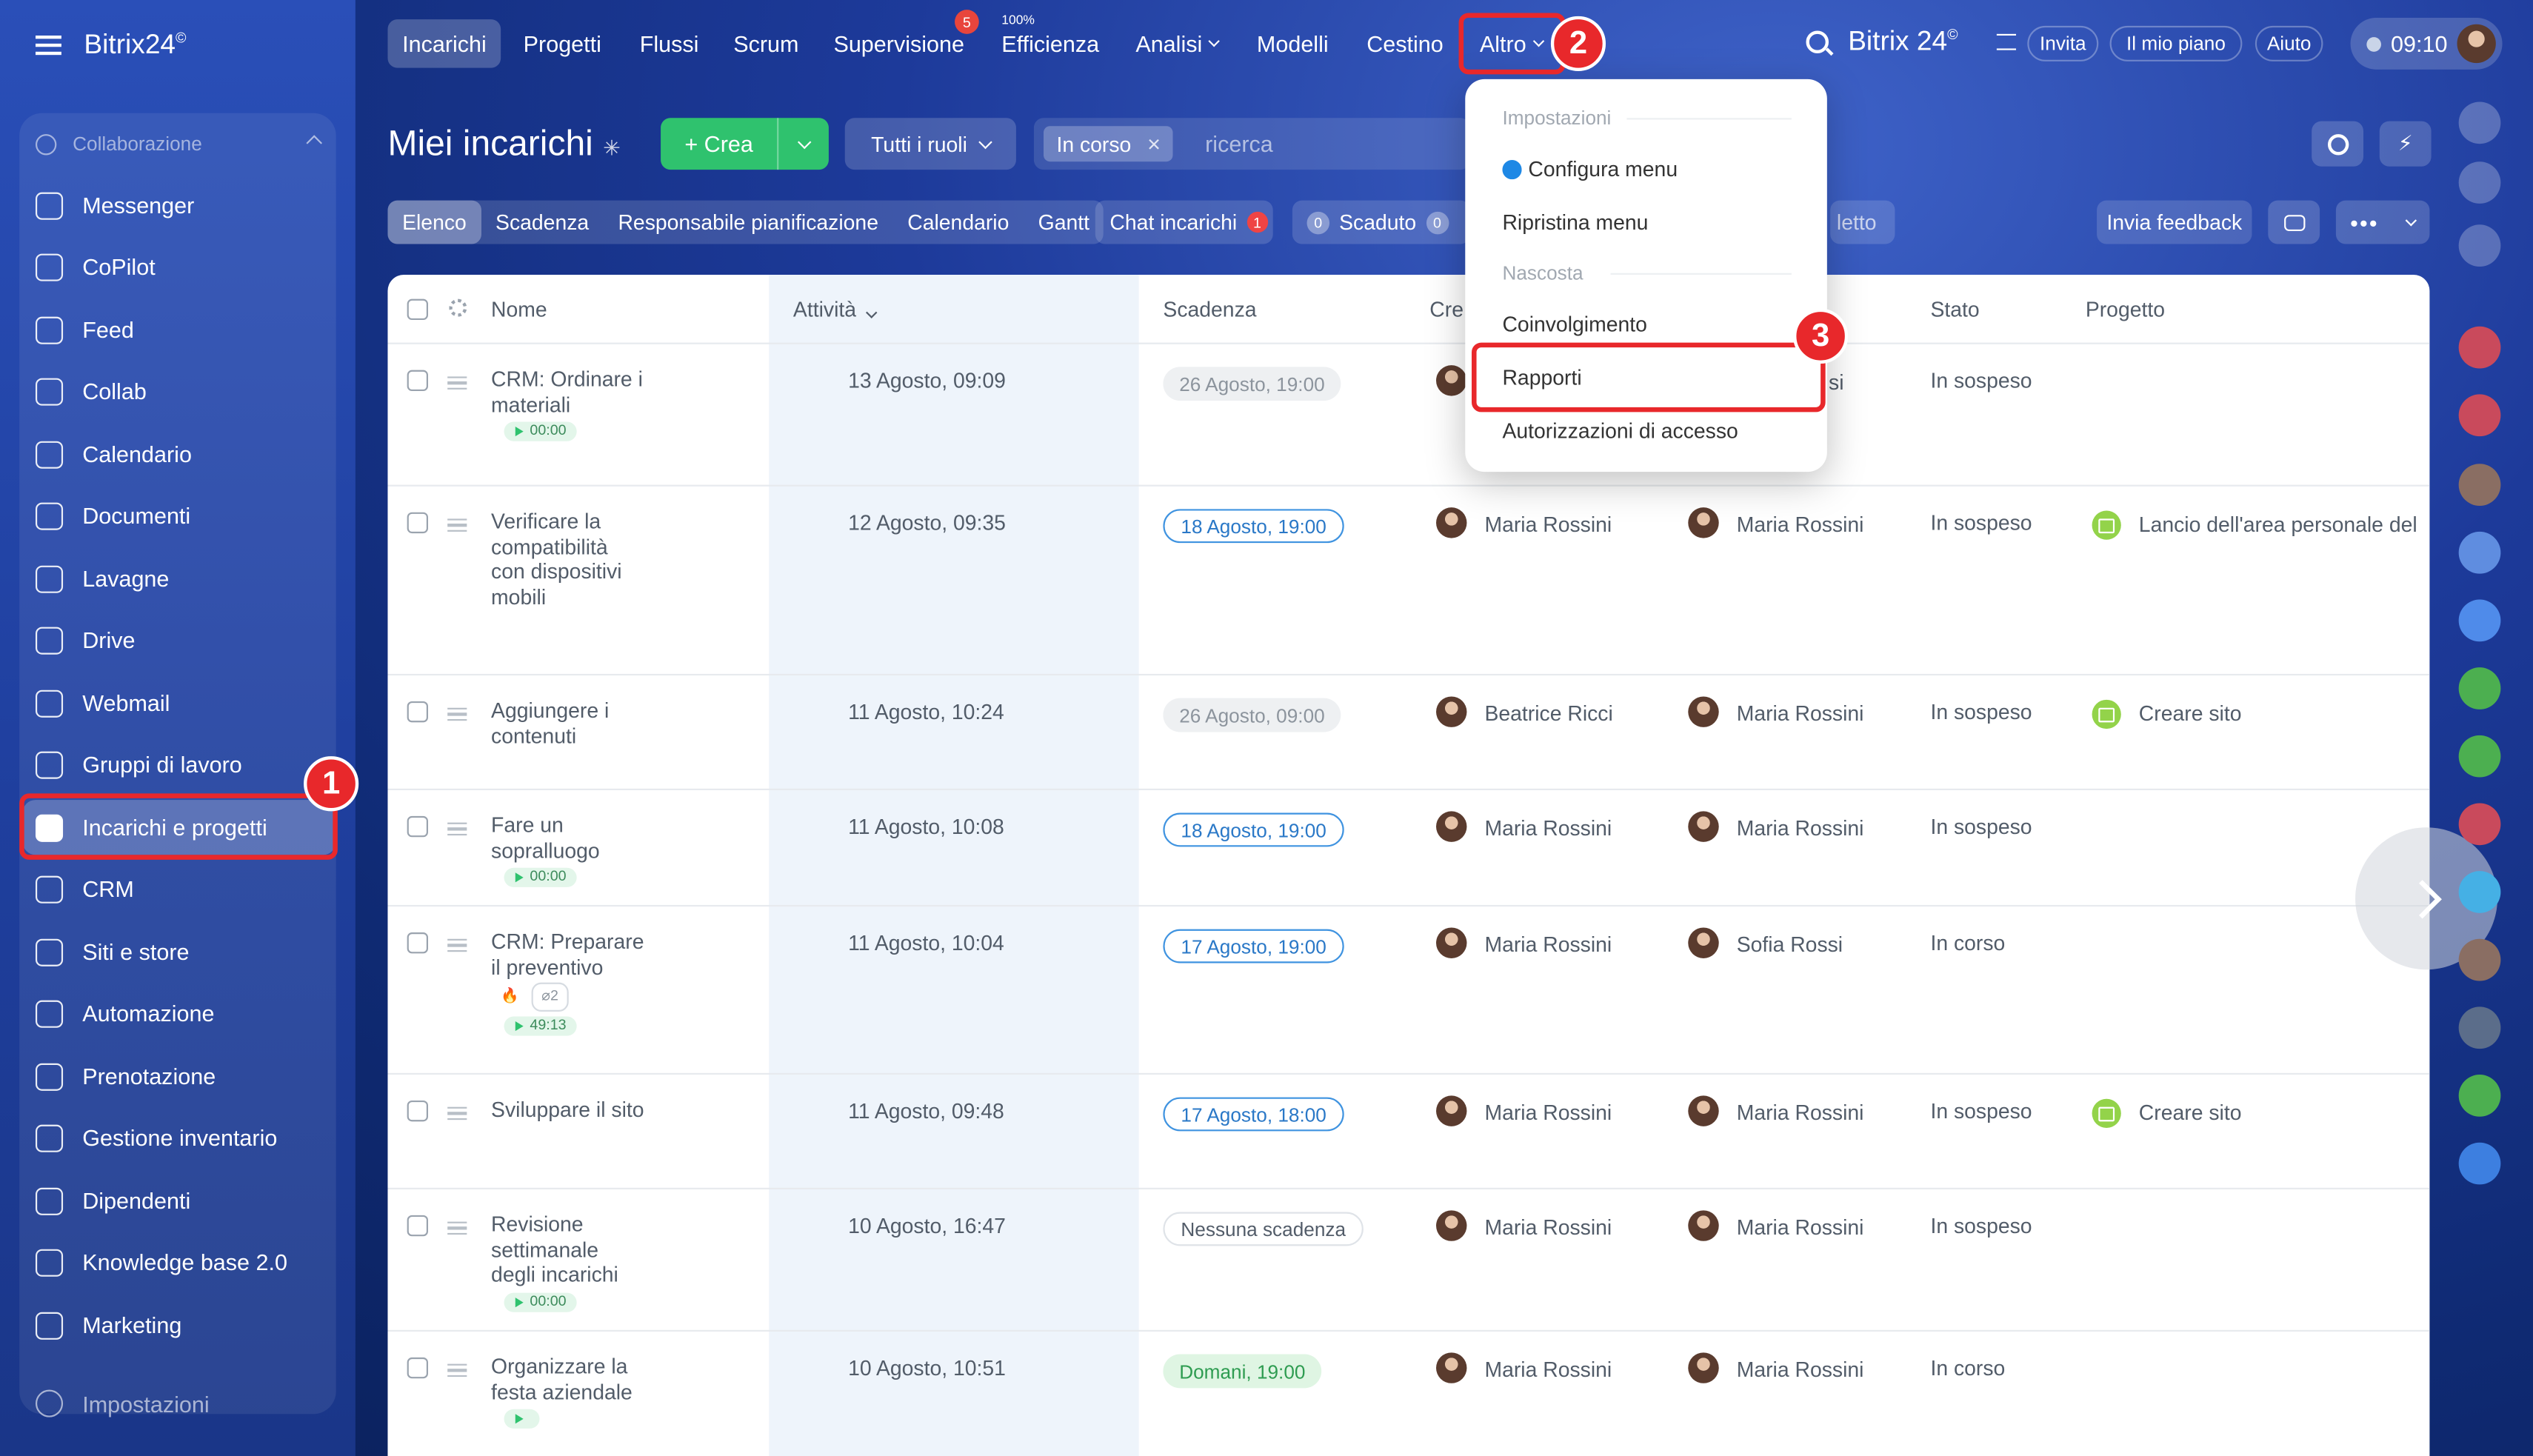  I want to click on sidebar-item-drive: Drive, so click(179, 639).